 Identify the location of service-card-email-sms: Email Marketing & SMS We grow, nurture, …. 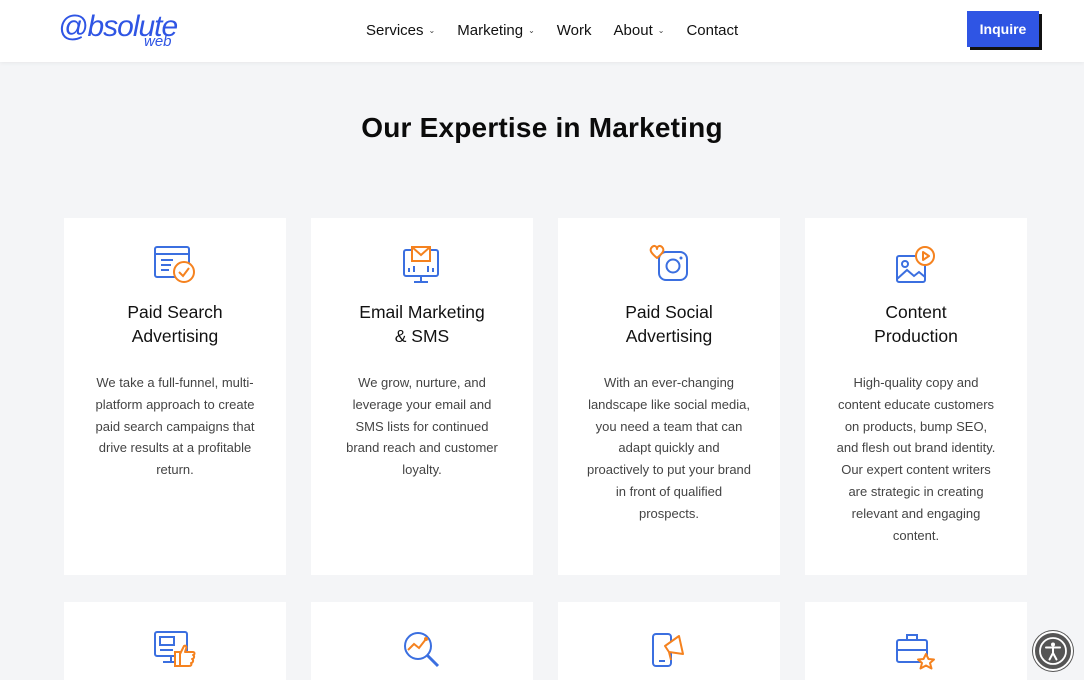
(422, 396).